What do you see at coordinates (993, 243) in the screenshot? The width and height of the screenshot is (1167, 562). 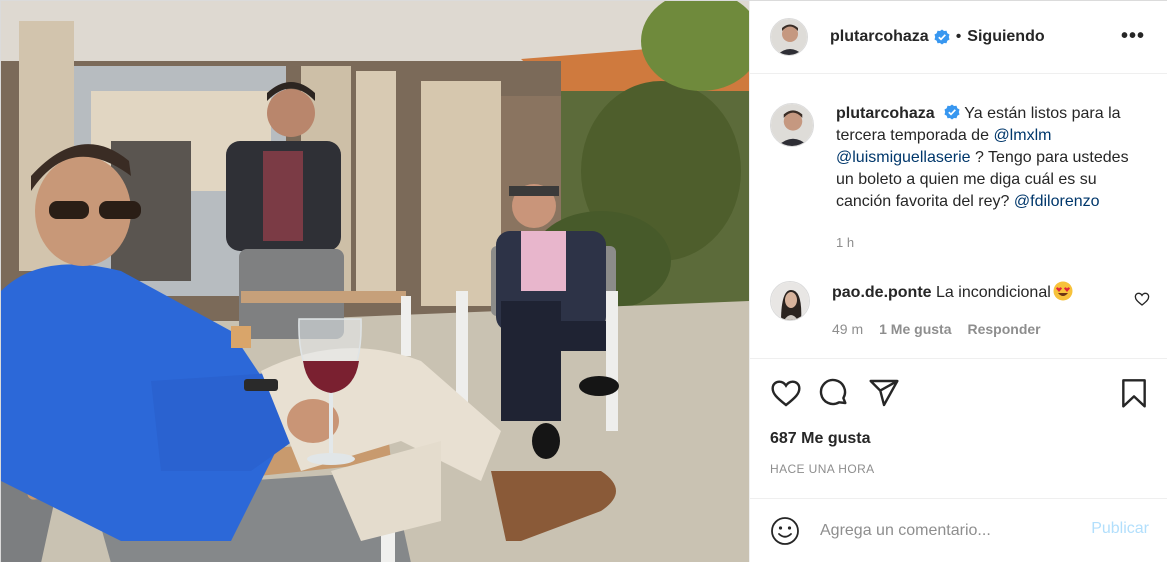 I see `caption-timestamp: 1 h` at bounding box center [993, 243].